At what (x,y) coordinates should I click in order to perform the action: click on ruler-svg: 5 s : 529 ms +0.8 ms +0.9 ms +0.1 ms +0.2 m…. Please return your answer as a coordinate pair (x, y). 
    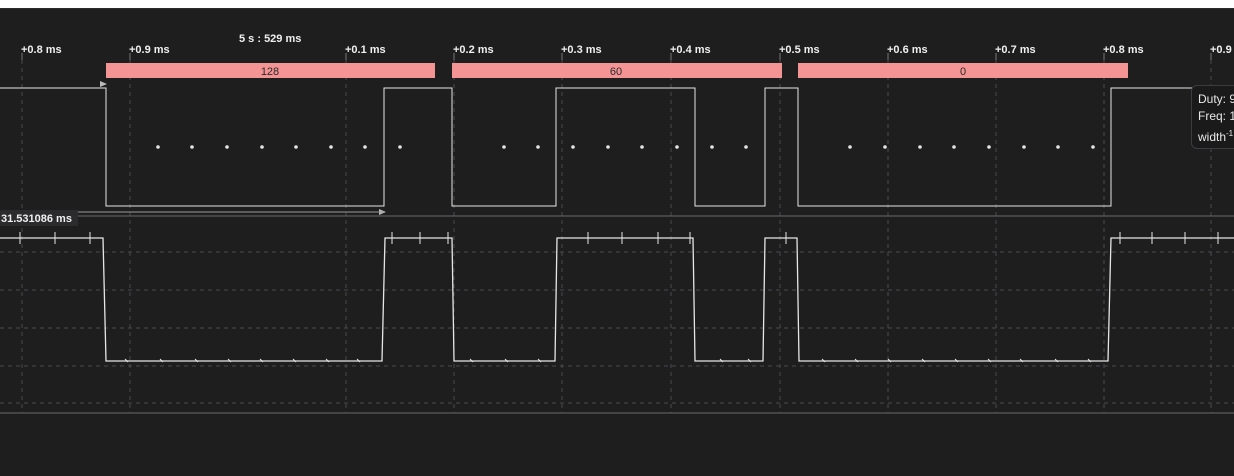
    Looking at the image, I should click on (626, 47).